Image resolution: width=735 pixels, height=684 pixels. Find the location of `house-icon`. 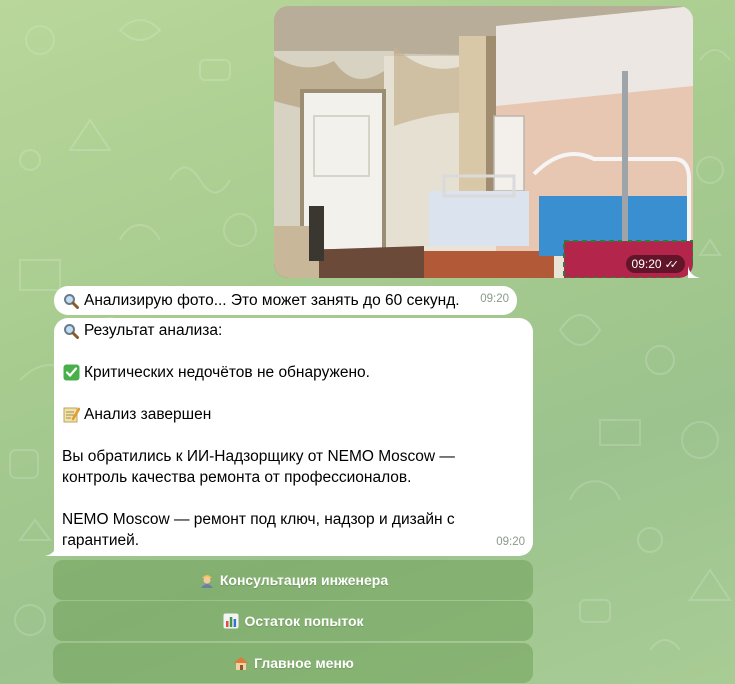

house-icon is located at coordinates (241, 663).